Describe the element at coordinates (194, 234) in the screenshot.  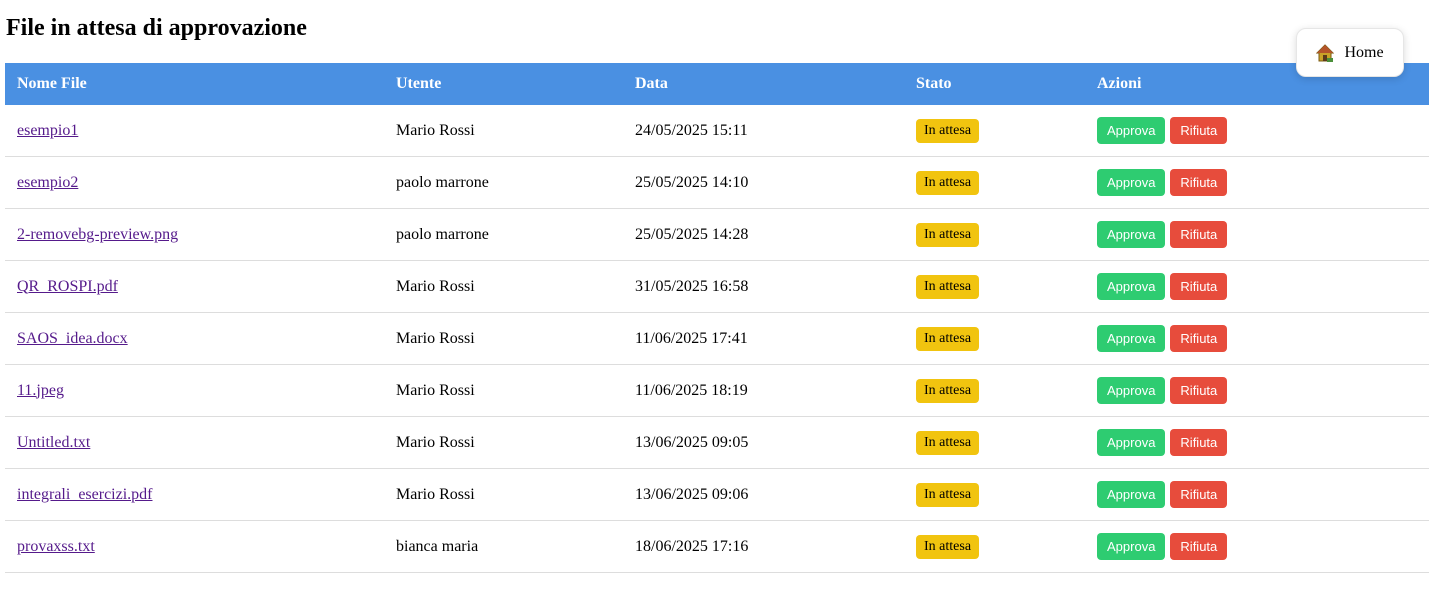
I see `file-cell: 2-removebg-preview.png` at that location.